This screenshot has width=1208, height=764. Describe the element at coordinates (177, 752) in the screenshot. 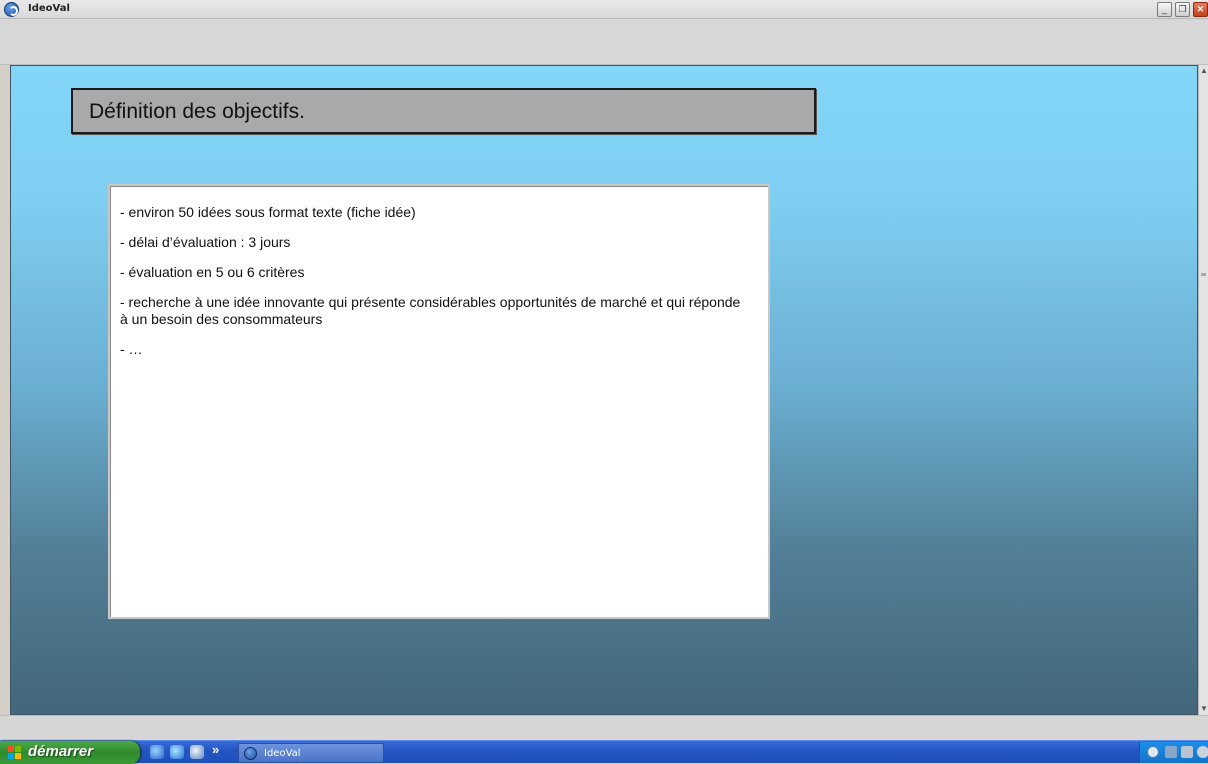

I see `internet-explorer-icon` at that location.